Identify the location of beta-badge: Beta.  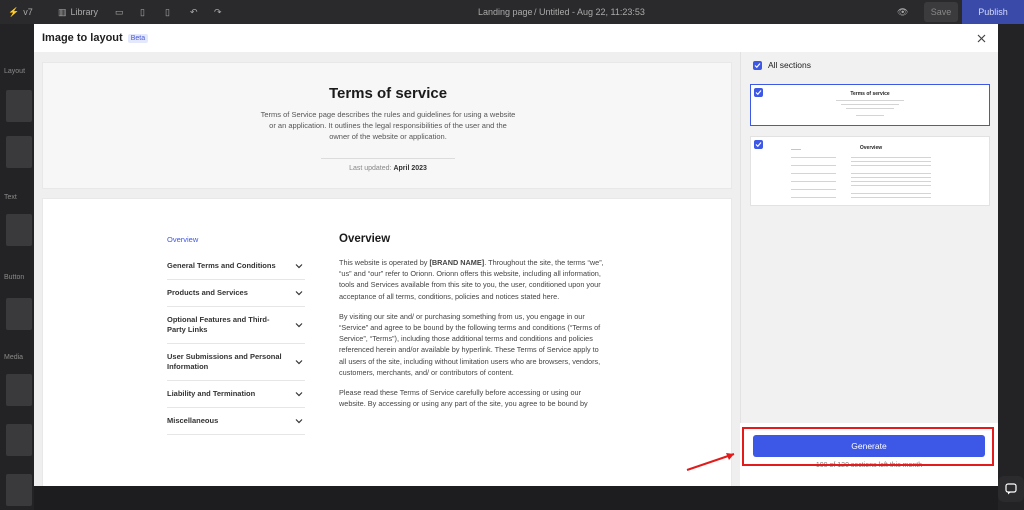
(138, 38).